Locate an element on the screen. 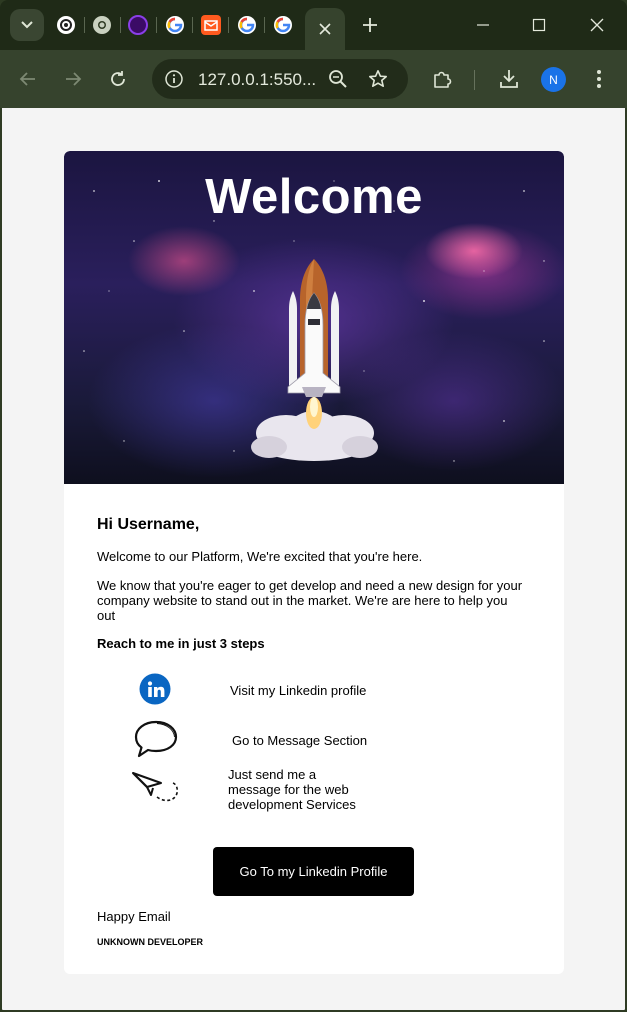 Image resolution: width=627 pixels, height=1012 pixels. signature-text: UNKNOWN DEVELOPER is located at coordinates (150, 942).